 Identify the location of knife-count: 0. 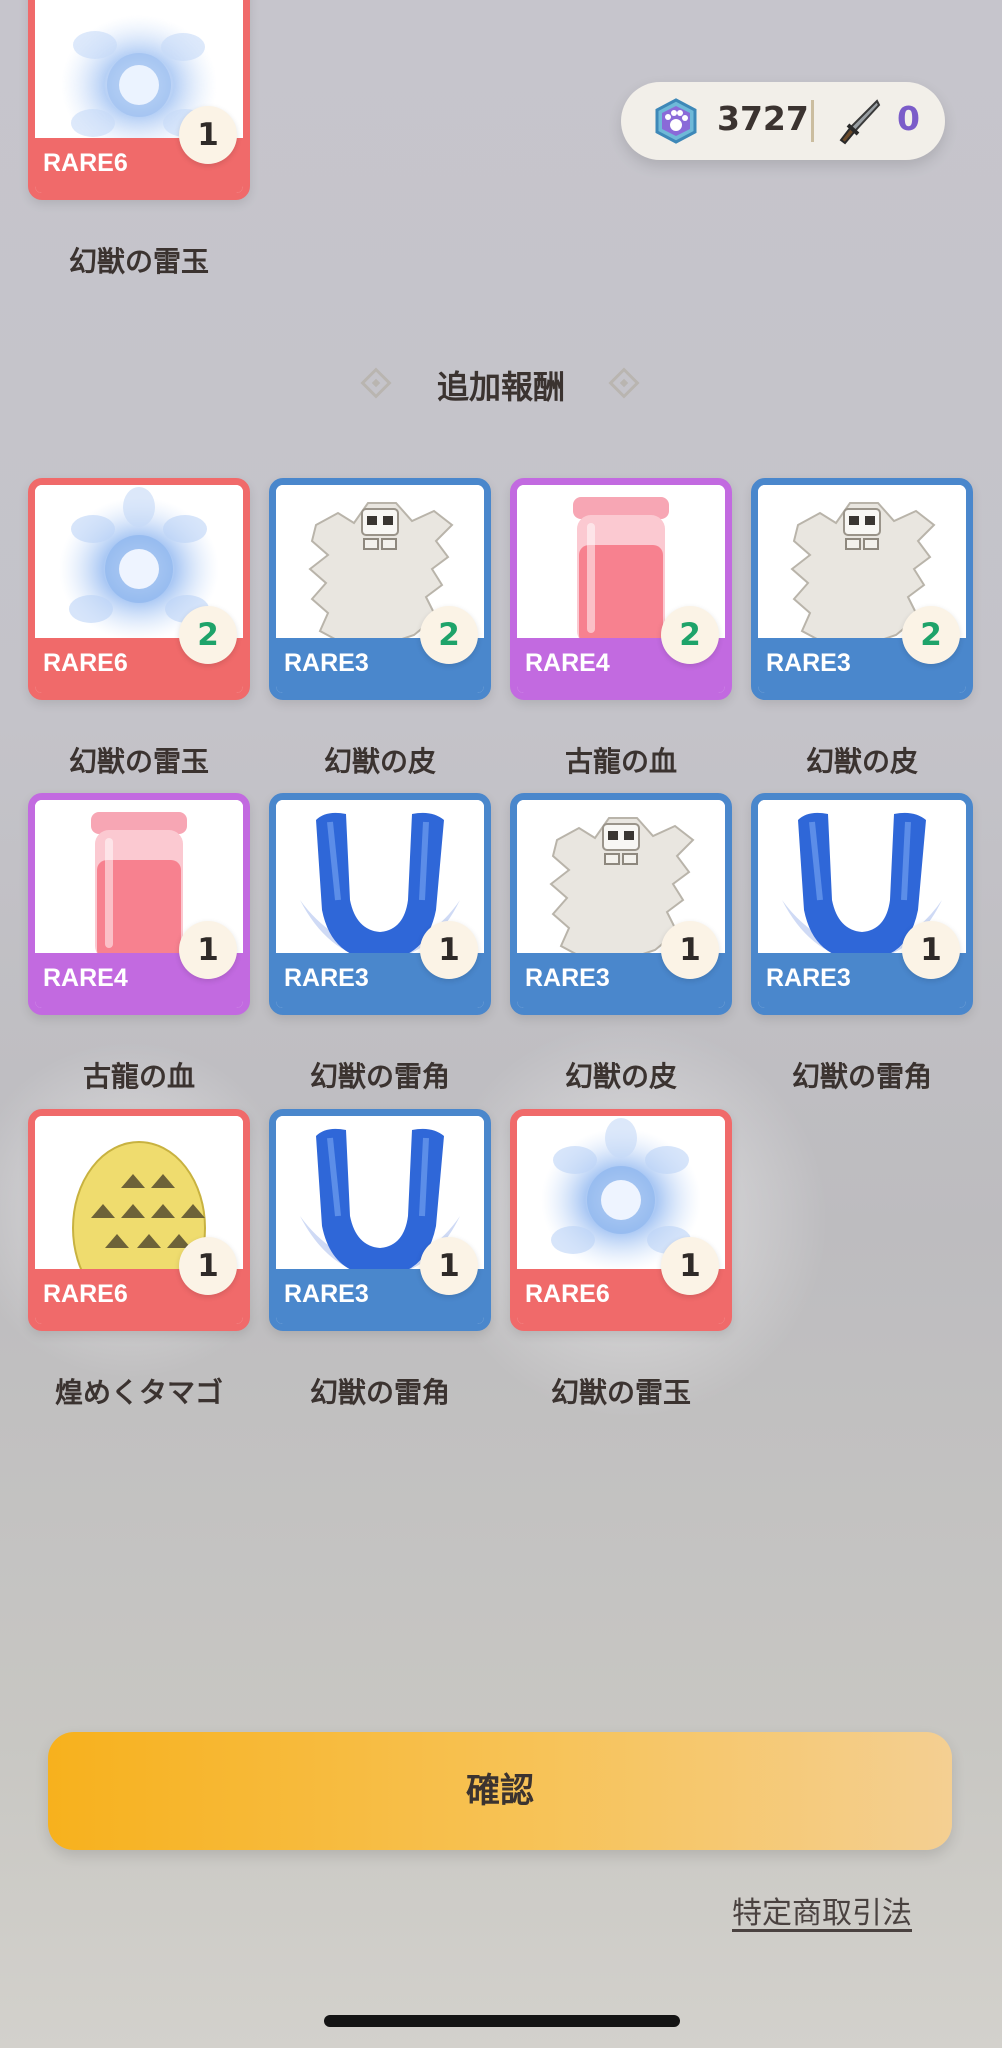
(908, 118).